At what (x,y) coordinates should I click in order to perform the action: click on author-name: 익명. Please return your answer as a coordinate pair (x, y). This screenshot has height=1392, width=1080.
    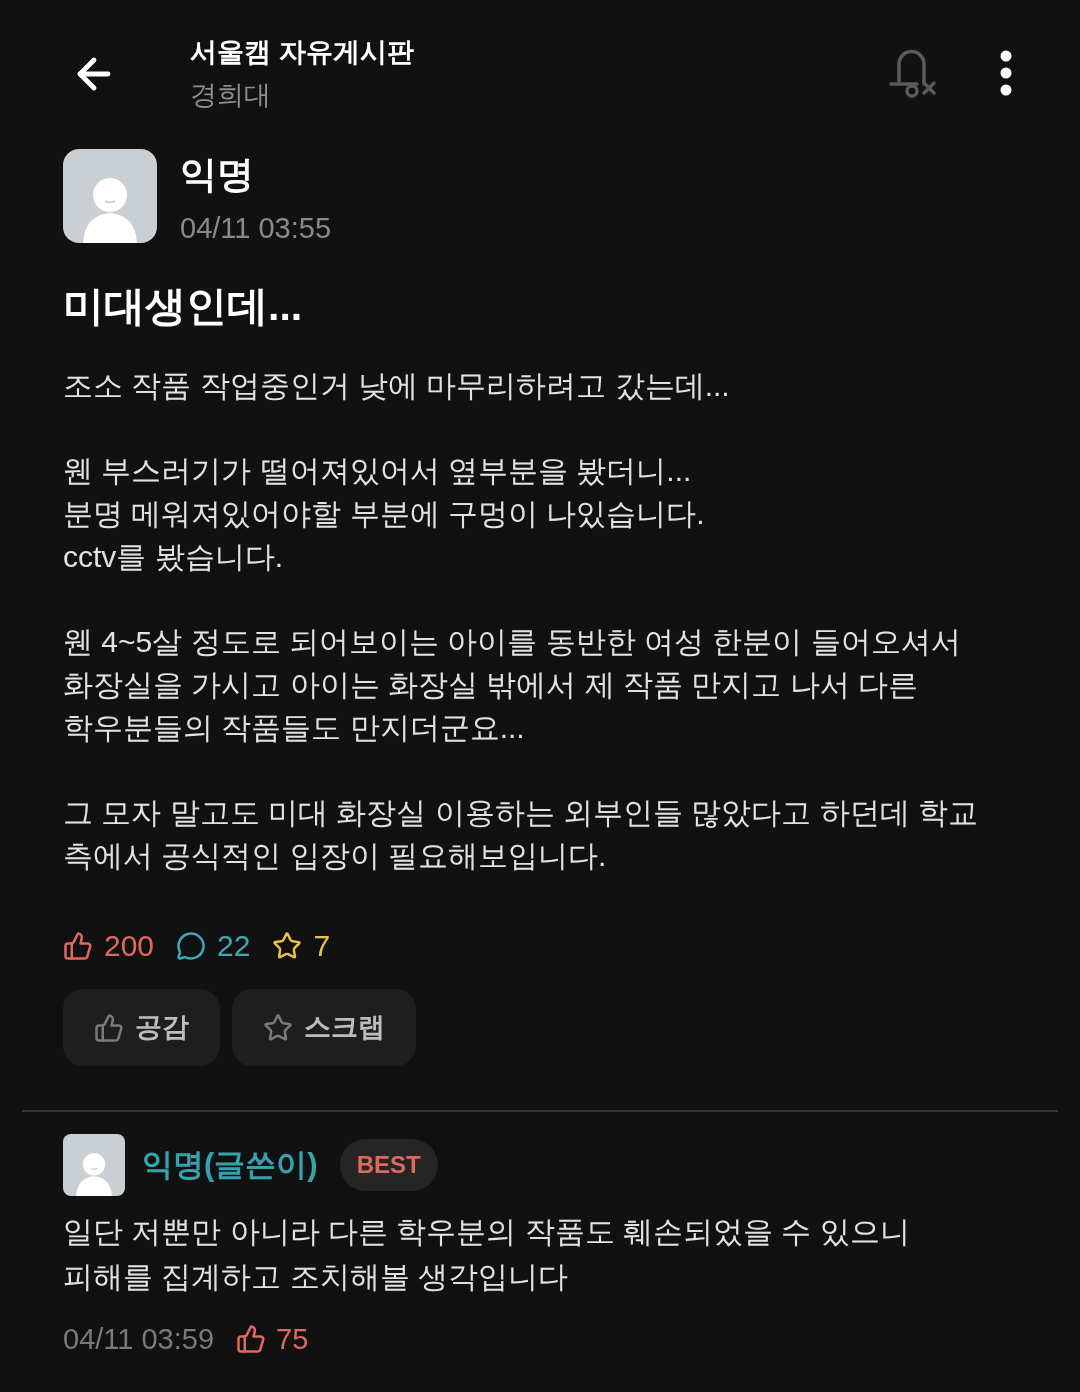
    Looking at the image, I should click on (217, 175).